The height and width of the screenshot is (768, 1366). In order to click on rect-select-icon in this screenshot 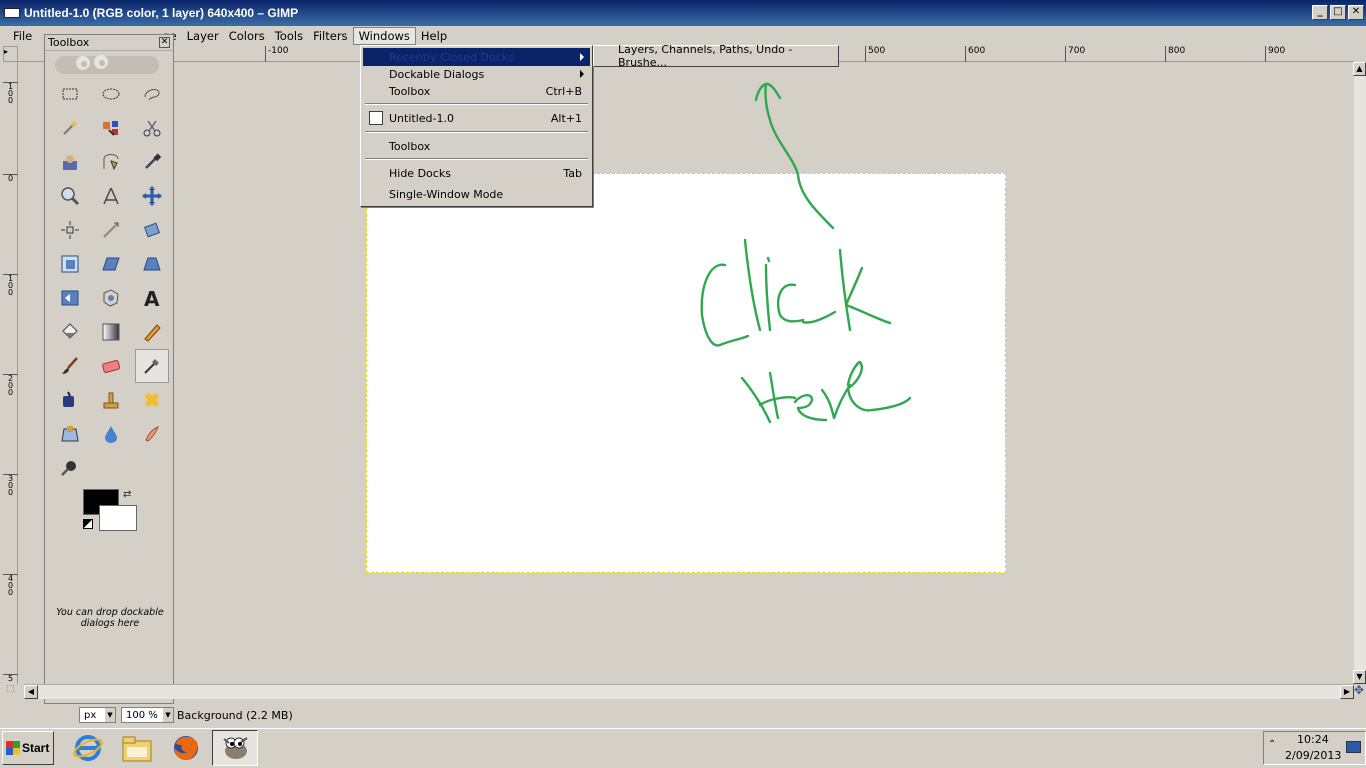, I will do `click(70, 94)`.